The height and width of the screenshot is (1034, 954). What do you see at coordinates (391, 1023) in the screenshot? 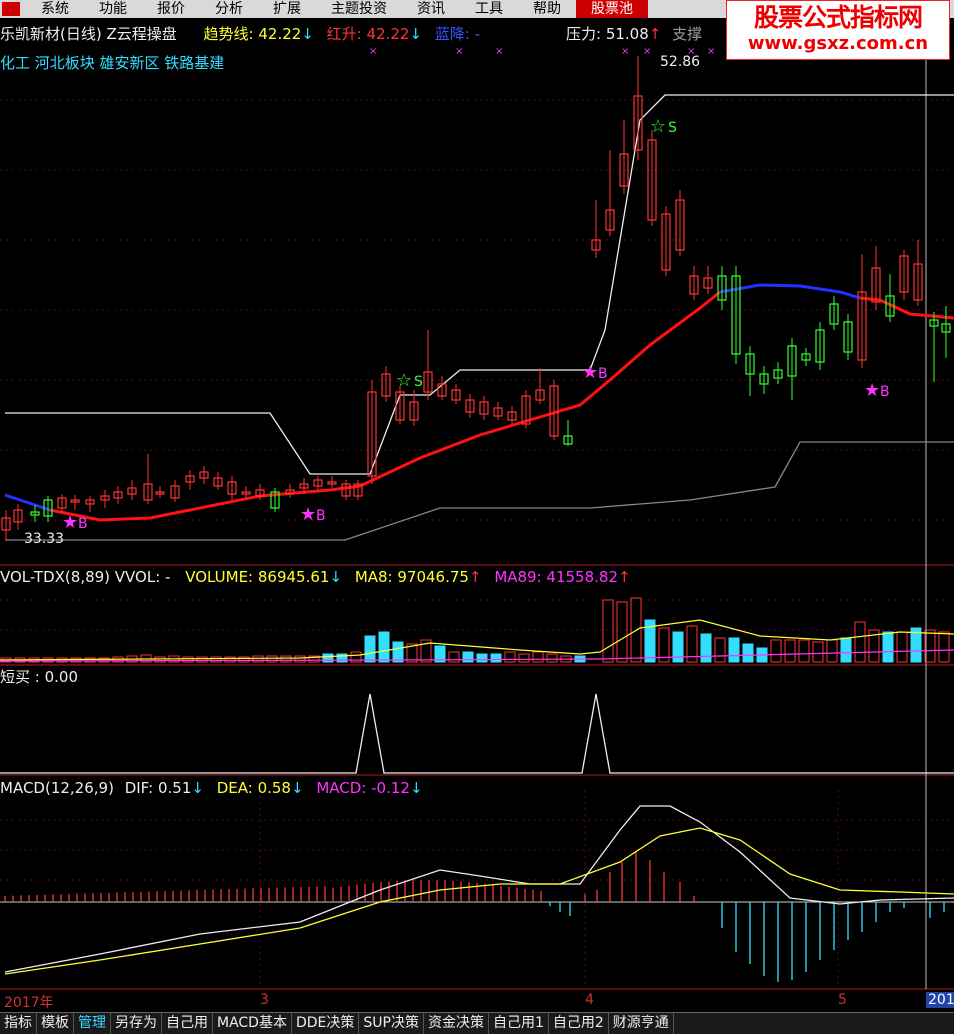
I see `tab-sup-decision: SUP决策` at bounding box center [391, 1023].